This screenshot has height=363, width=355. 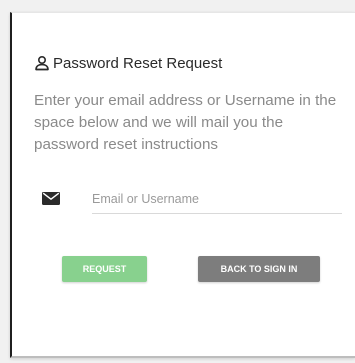 What do you see at coordinates (217, 202) in the screenshot?
I see `email-or-username-input` at bounding box center [217, 202].